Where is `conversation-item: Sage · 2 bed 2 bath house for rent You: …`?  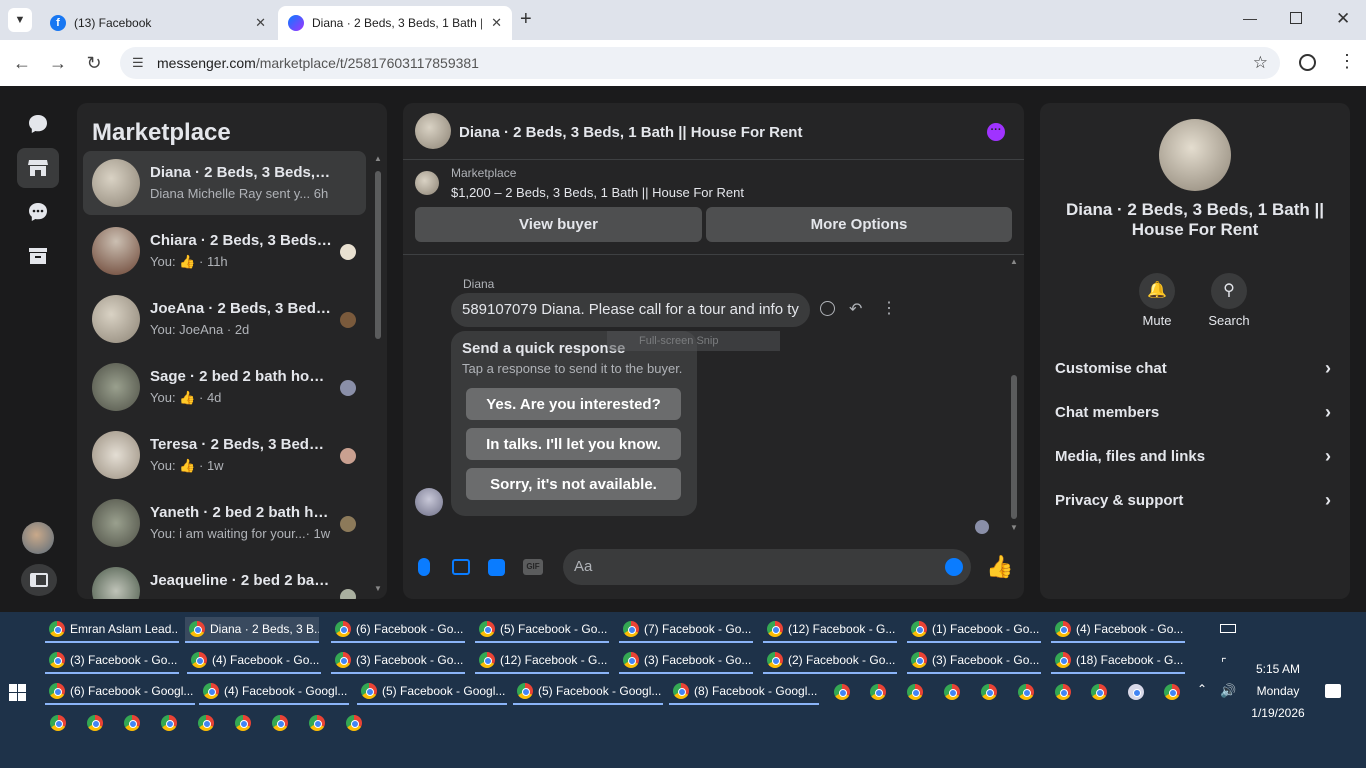
conversation-item: Sage · 2 bed 2 bath house for rent You: … is located at coordinates (224, 387).